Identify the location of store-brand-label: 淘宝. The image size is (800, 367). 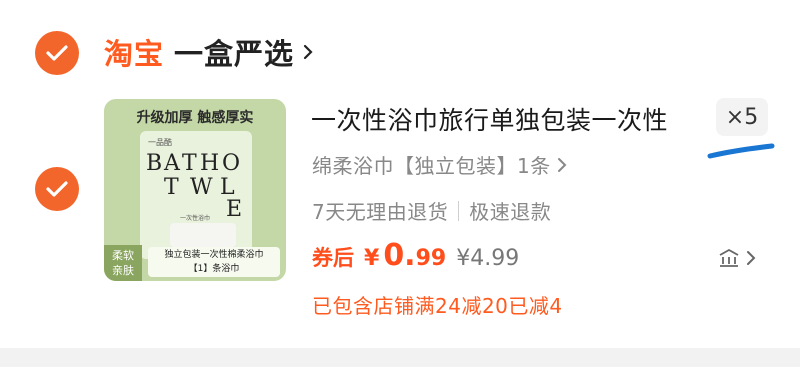
(134, 54).